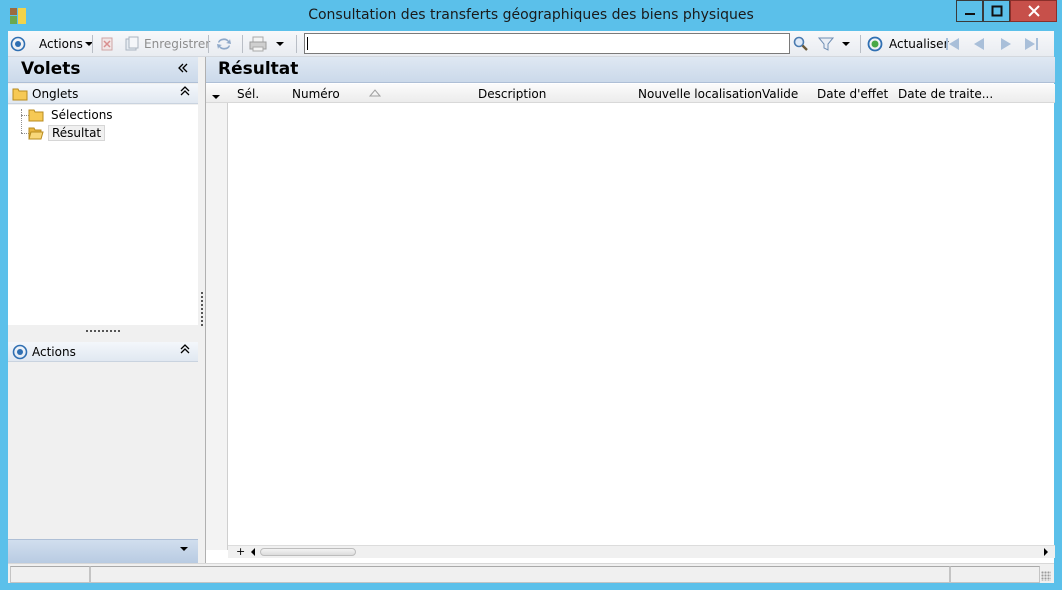 Image resolution: width=1062 pixels, height=590 pixels. I want to click on scroll-right-icon, so click(1046, 552).